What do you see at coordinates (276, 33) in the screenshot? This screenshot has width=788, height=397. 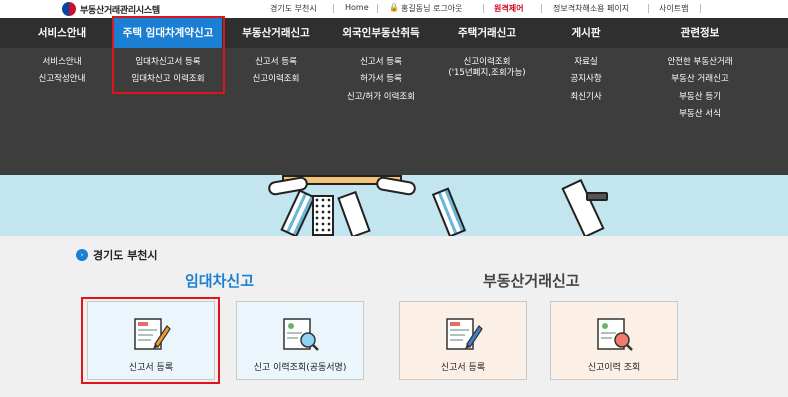 I see `nav-trade-report: 부동산거래신고` at bounding box center [276, 33].